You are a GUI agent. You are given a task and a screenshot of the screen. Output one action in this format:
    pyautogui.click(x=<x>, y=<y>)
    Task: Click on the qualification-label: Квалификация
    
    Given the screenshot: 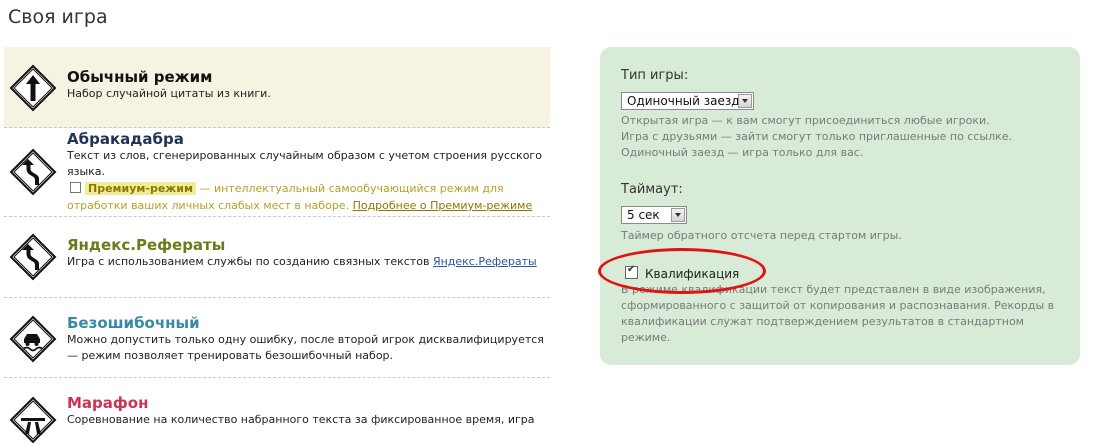 What is the action you would take?
    pyautogui.click(x=692, y=274)
    